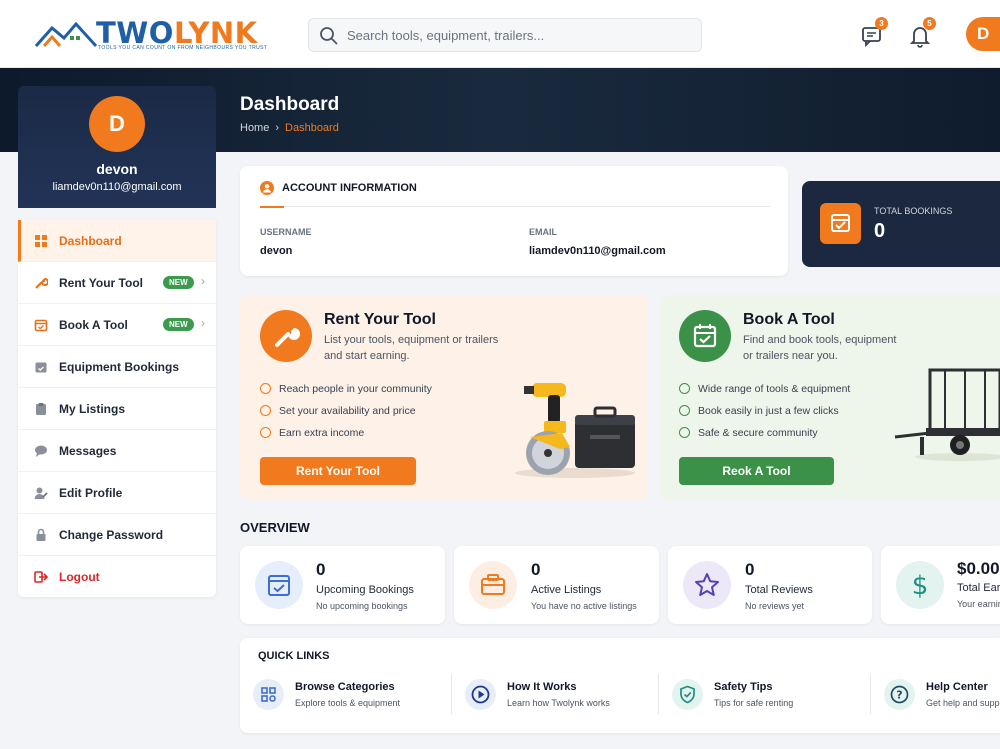 The image size is (1000, 749). I want to click on feature-text: Wide range of tools & equipment, so click(774, 389).